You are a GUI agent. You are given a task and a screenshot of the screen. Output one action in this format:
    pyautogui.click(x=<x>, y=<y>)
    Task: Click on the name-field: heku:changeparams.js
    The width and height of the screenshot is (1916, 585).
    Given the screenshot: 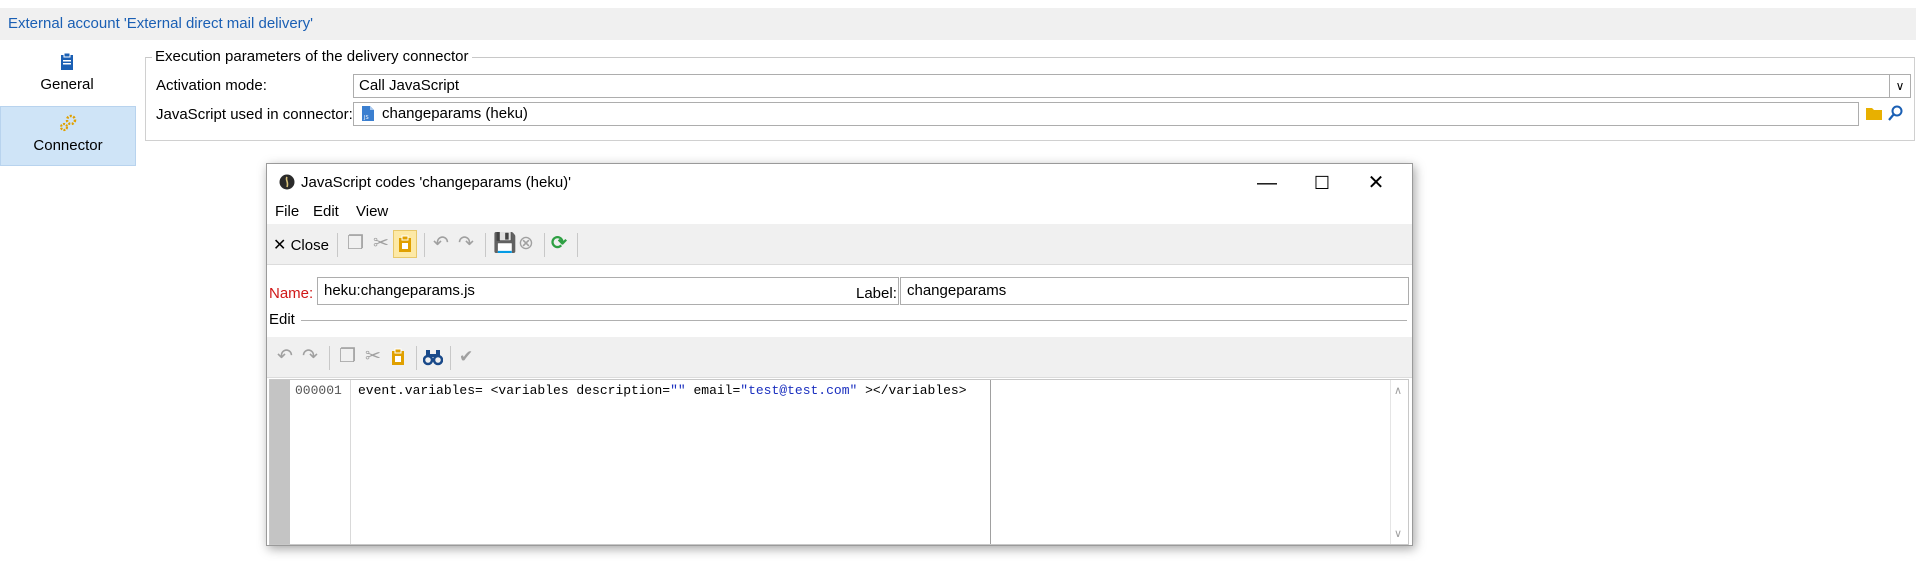 What is the action you would take?
    pyautogui.click(x=608, y=291)
    